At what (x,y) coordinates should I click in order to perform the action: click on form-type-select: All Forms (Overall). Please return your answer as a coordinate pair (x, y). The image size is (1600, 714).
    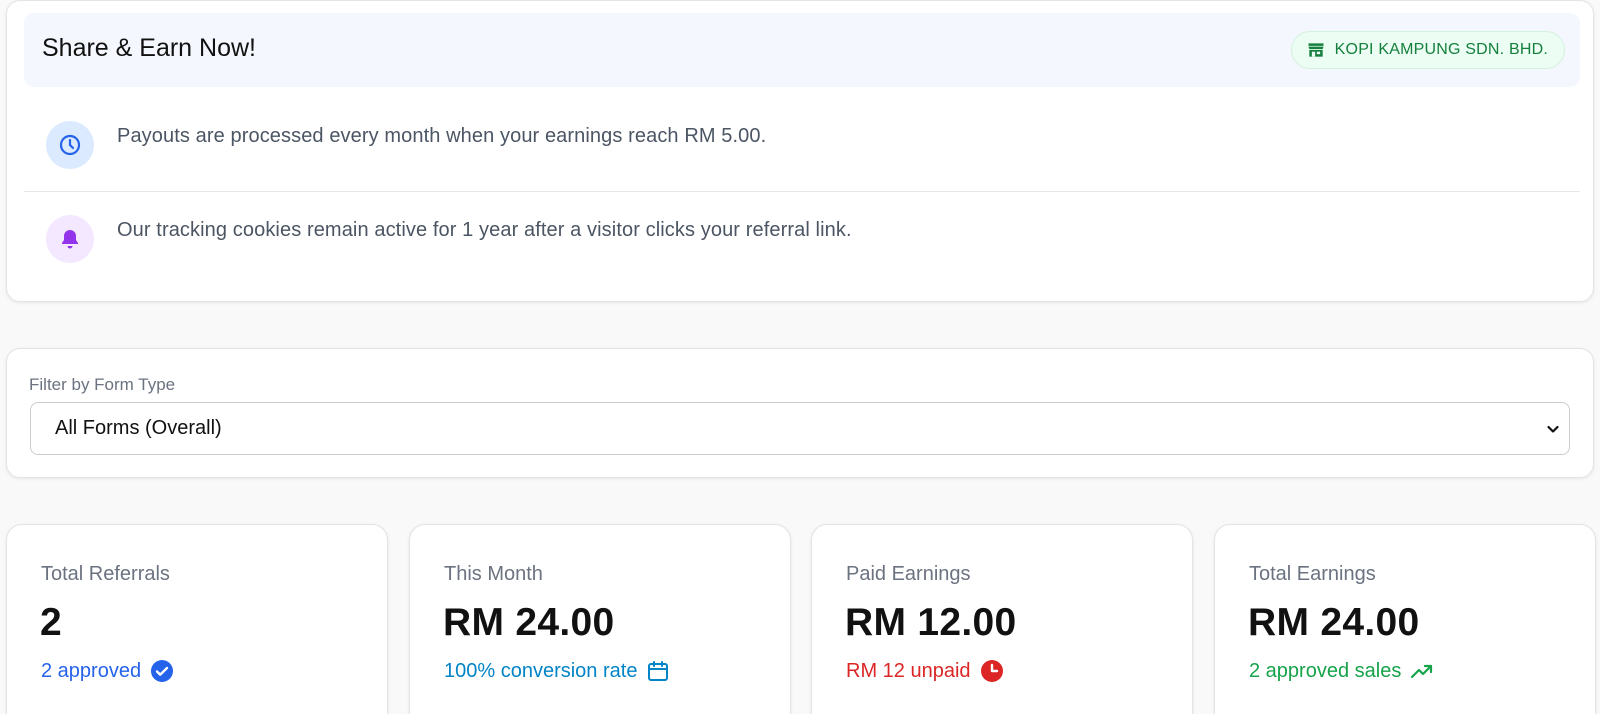
    Looking at the image, I should click on (800, 428).